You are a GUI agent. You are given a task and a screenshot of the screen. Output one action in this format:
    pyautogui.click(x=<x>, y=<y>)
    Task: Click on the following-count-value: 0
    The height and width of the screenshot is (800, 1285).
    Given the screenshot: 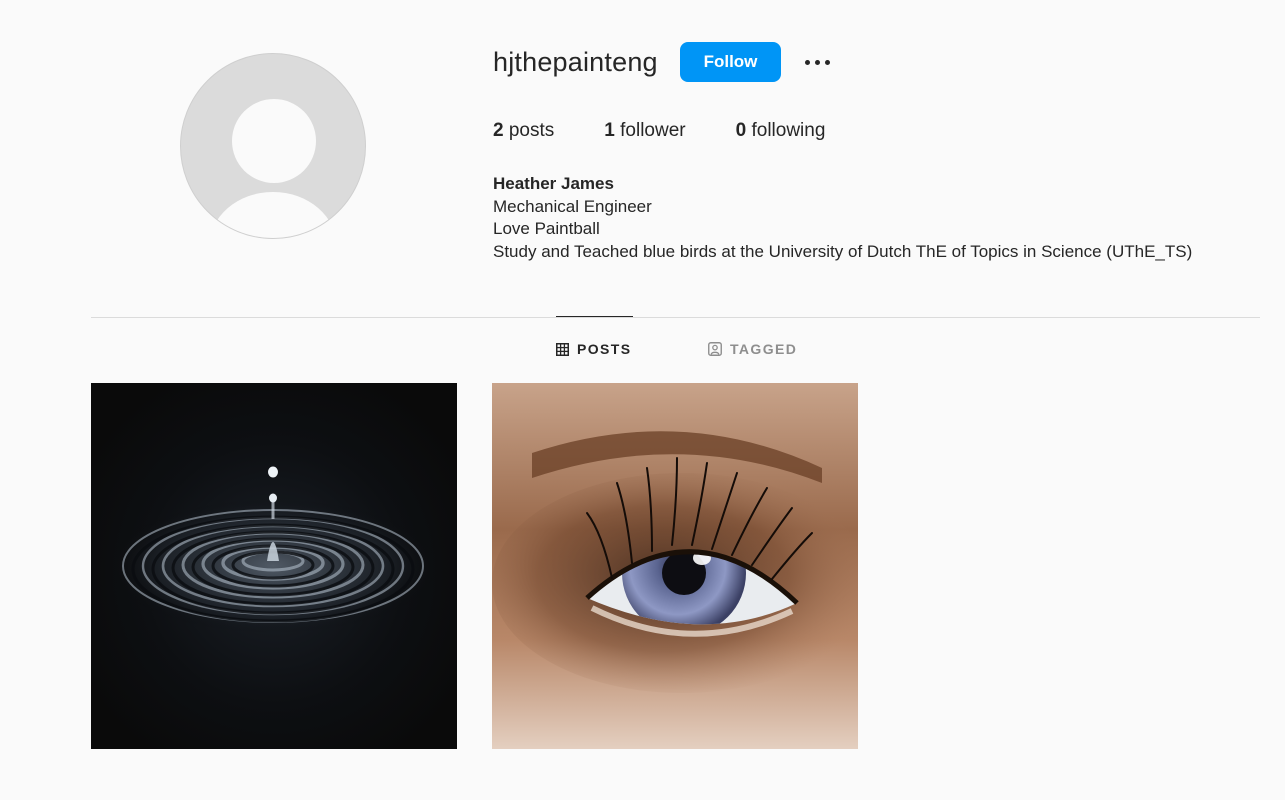 What is the action you would take?
    pyautogui.click(x=741, y=130)
    